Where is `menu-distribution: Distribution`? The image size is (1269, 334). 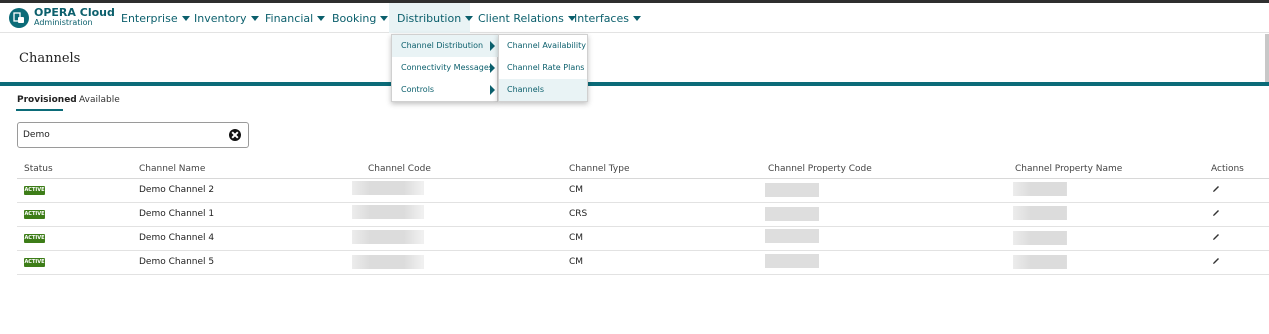
menu-distribution: Distribution is located at coordinates (431, 18).